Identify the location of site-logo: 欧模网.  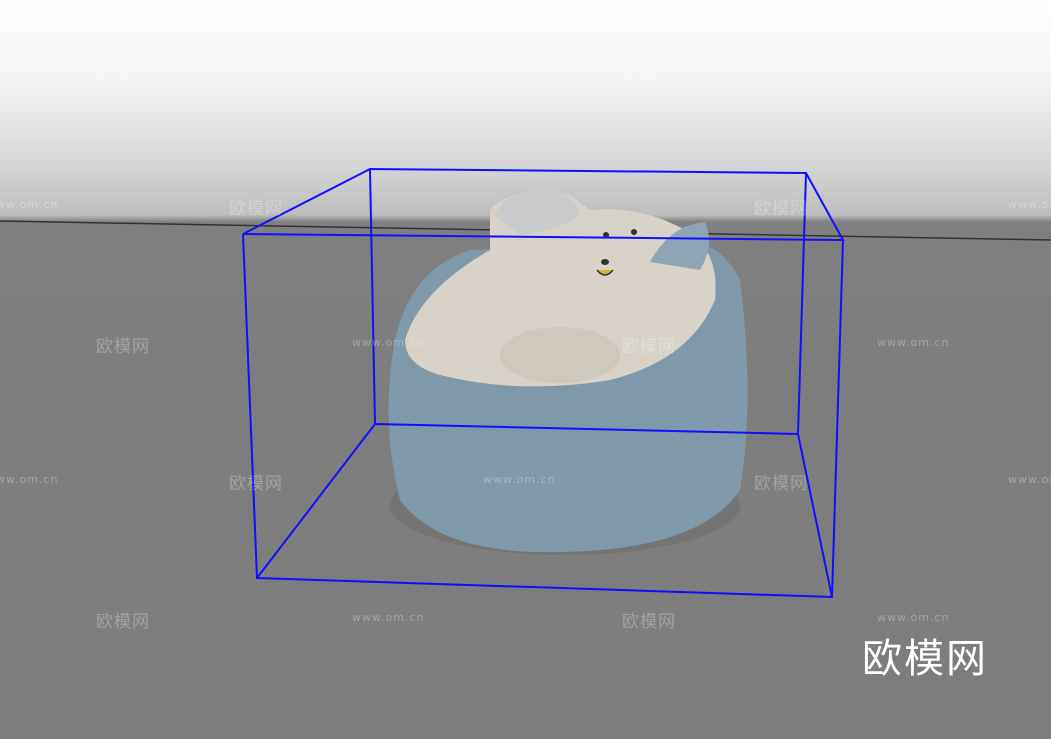
(925, 659).